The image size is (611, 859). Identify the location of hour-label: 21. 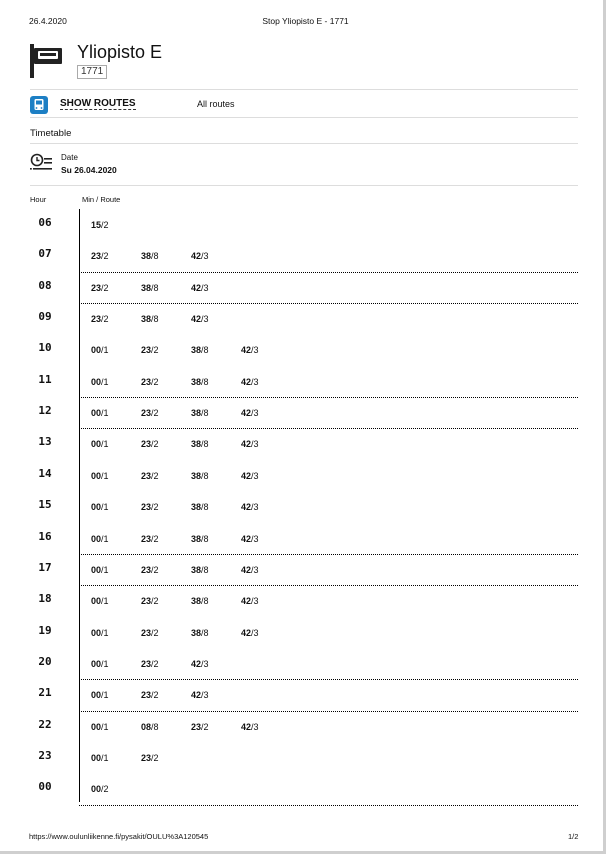
(45, 693).